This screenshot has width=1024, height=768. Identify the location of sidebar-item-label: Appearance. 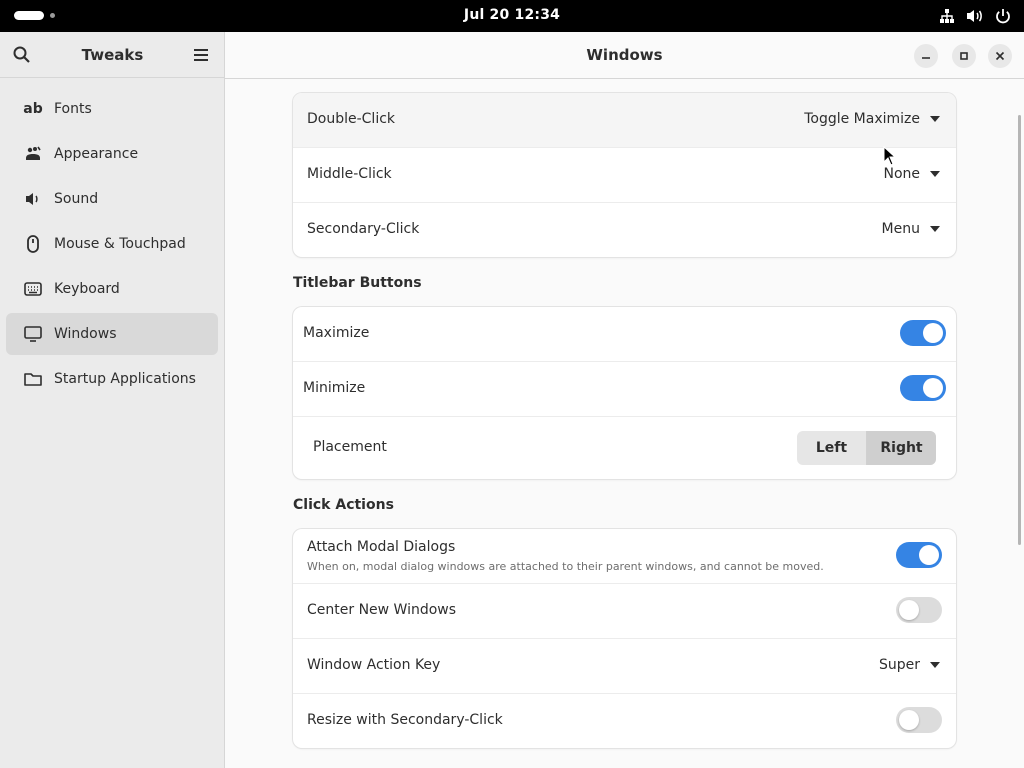
(96, 154).